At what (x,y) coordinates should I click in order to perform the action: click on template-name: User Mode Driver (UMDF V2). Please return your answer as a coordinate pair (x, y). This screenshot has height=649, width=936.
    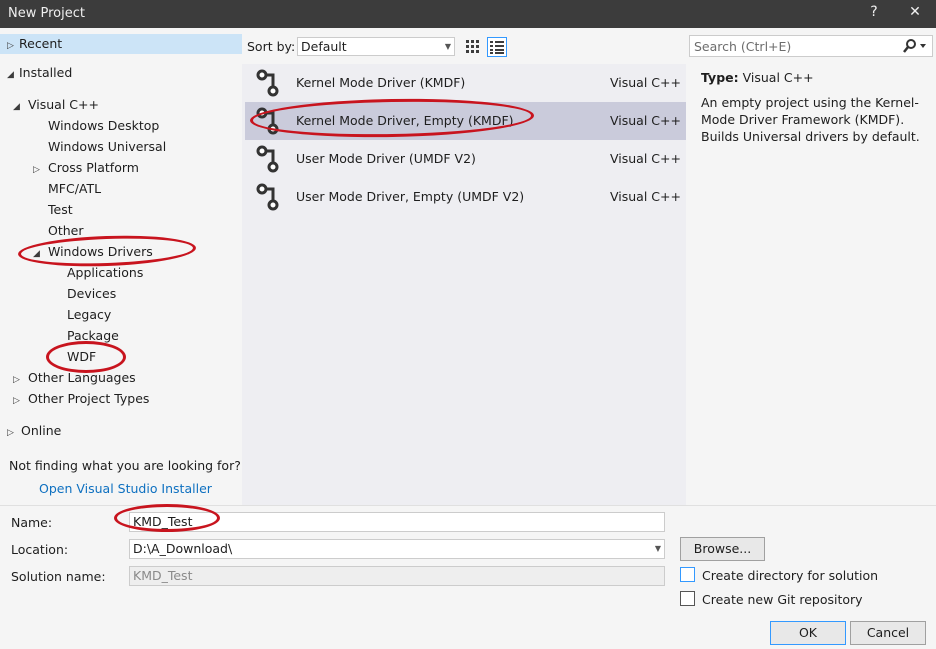
    Looking at the image, I should click on (386, 158).